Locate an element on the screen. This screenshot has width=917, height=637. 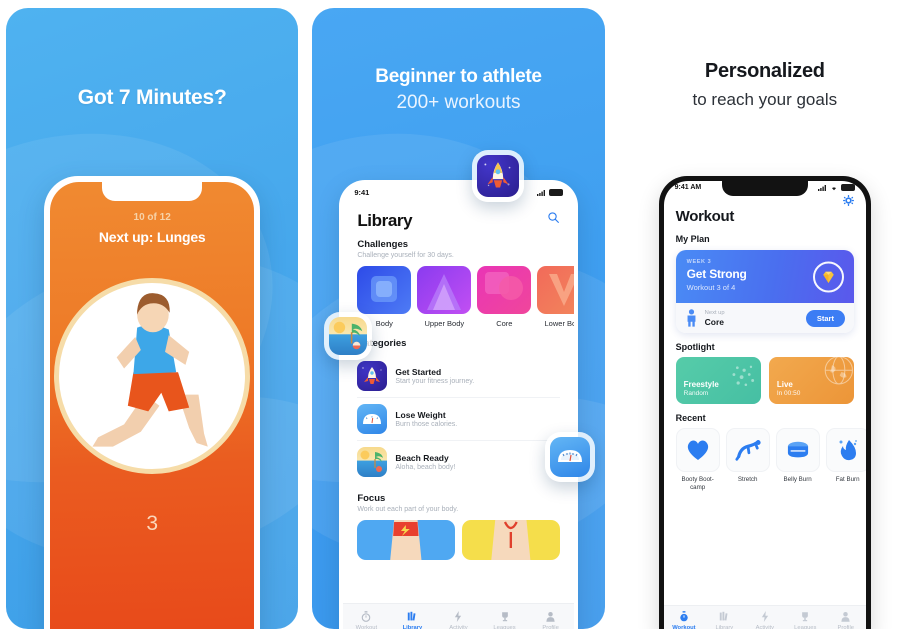
spotlight-sub: Random is located at coordinates (696, 393).